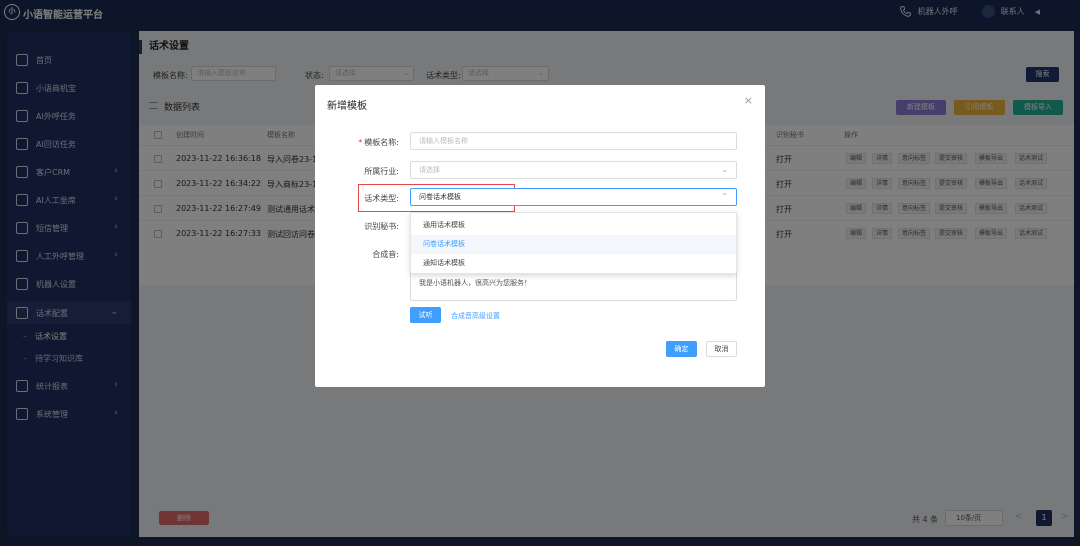 Image resolution: width=1080 pixels, height=546 pixels. What do you see at coordinates (425, 315) in the screenshot?
I see `try-listen-button: 试听` at bounding box center [425, 315].